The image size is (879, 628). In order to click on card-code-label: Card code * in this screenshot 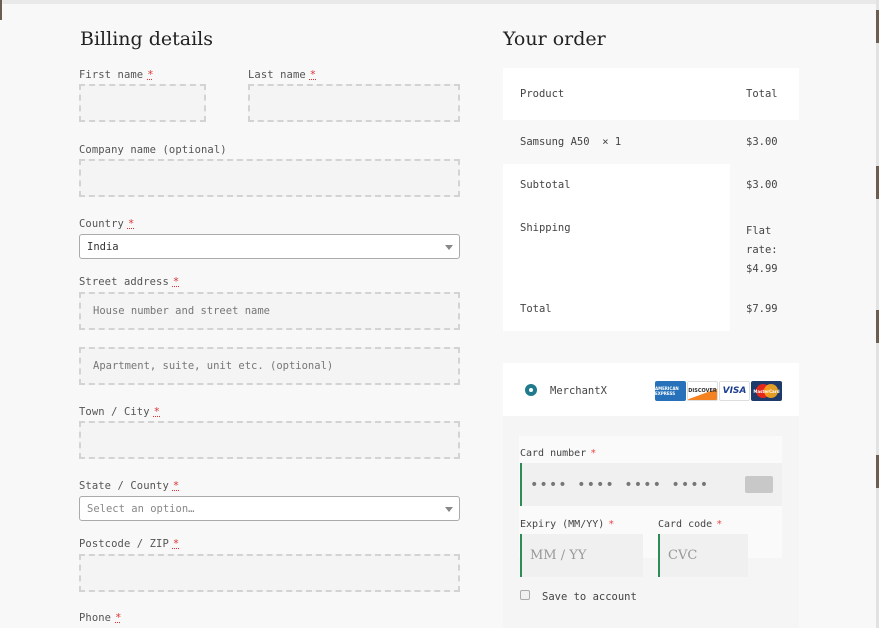, I will do `click(690, 524)`.